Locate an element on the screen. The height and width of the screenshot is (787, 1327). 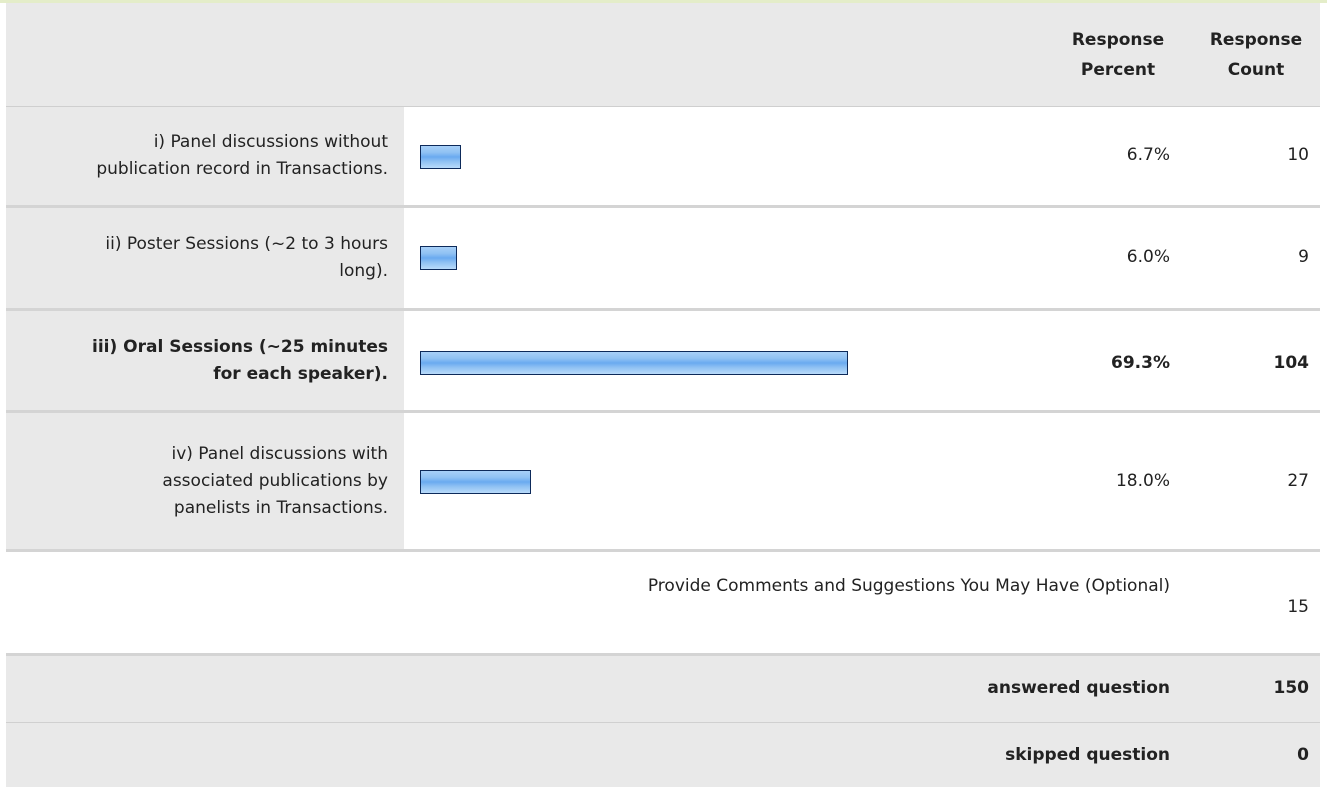
response-percent: 69.3% is located at coordinates (1140, 363).